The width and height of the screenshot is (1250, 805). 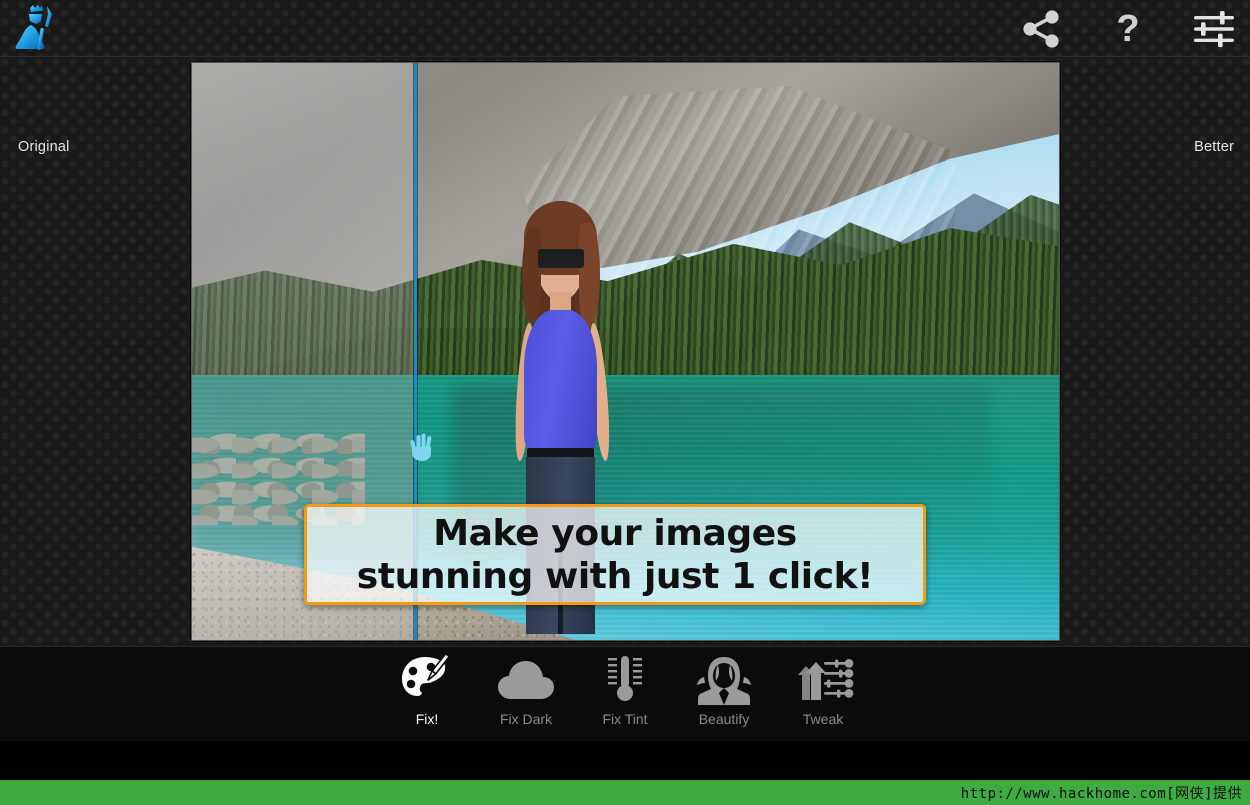 What do you see at coordinates (823, 680) in the screenshot?
I see `arrows-sliders-icon` at bounding box center [823, 680].